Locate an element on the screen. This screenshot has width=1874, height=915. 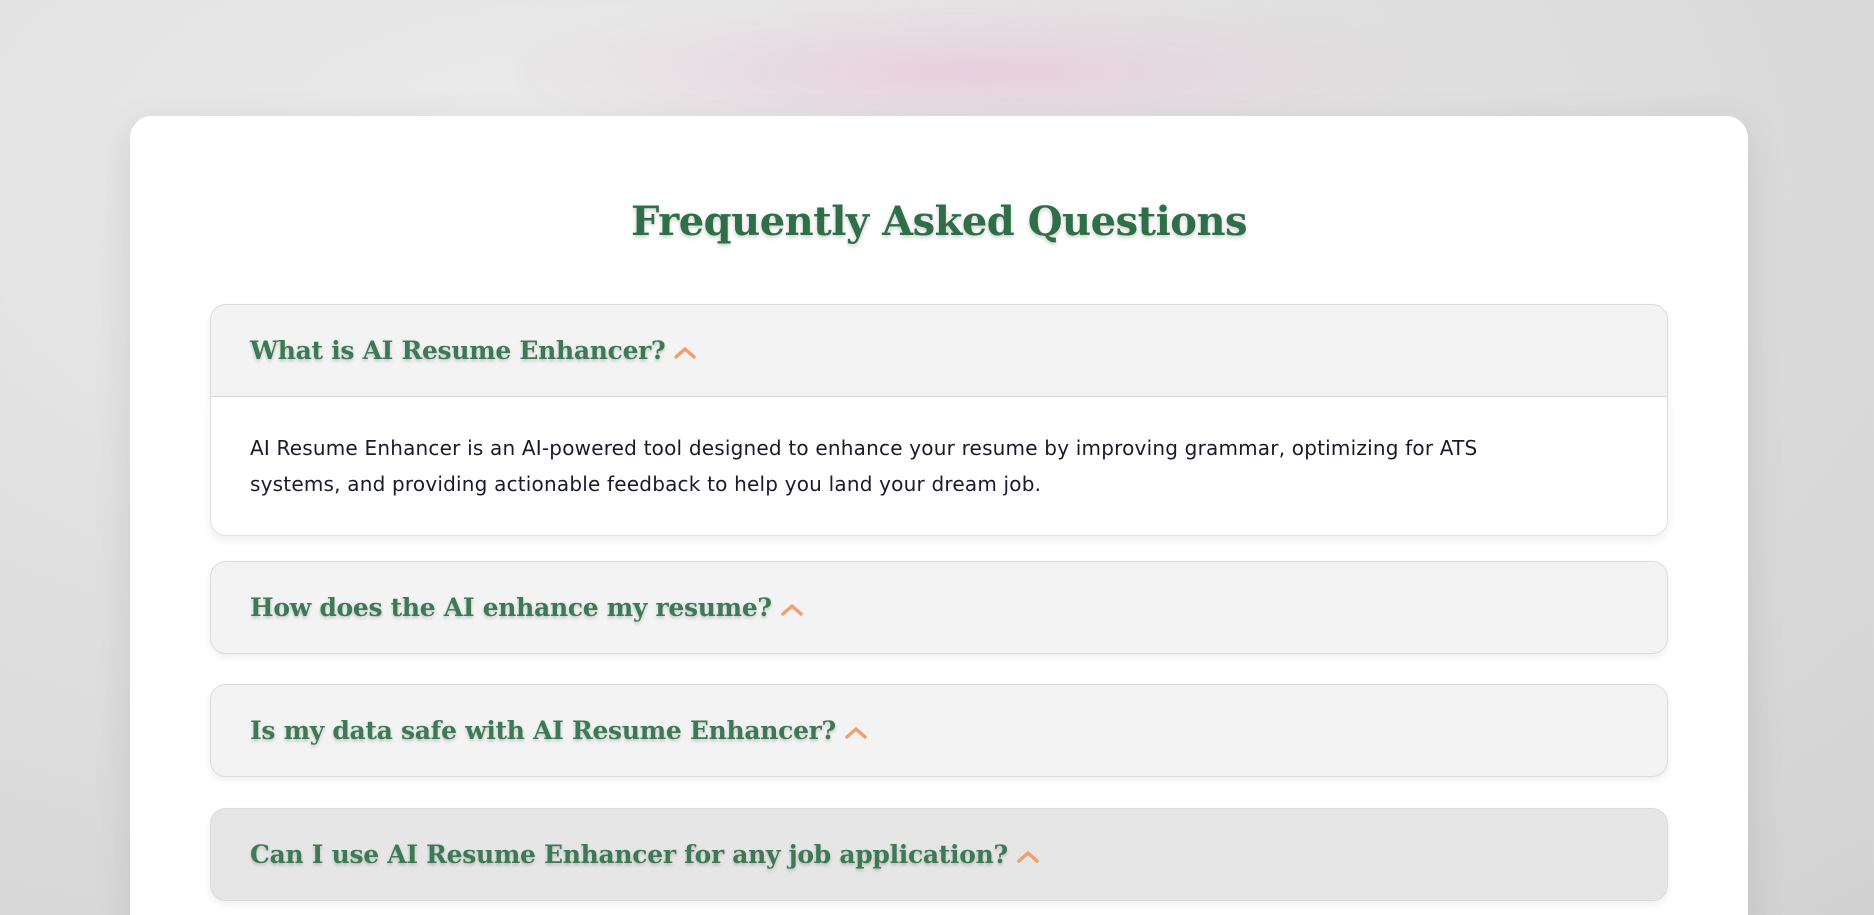
faq-item-data-safe: Is my data safe with AI Resume Enhancer? is located at coordinates (939, 730).